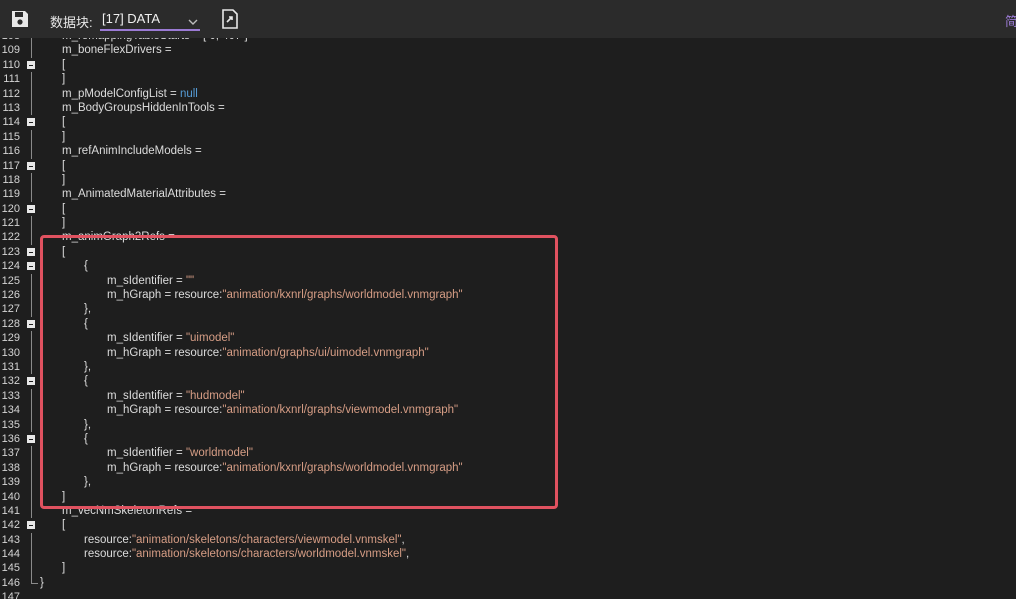 This screenshot has height=599, width=1016. Describe the element at coordinates (508, 108) in the screenshot. I see `code-line: 113 m_BodyGroupsHiddenInTools =` at that location.